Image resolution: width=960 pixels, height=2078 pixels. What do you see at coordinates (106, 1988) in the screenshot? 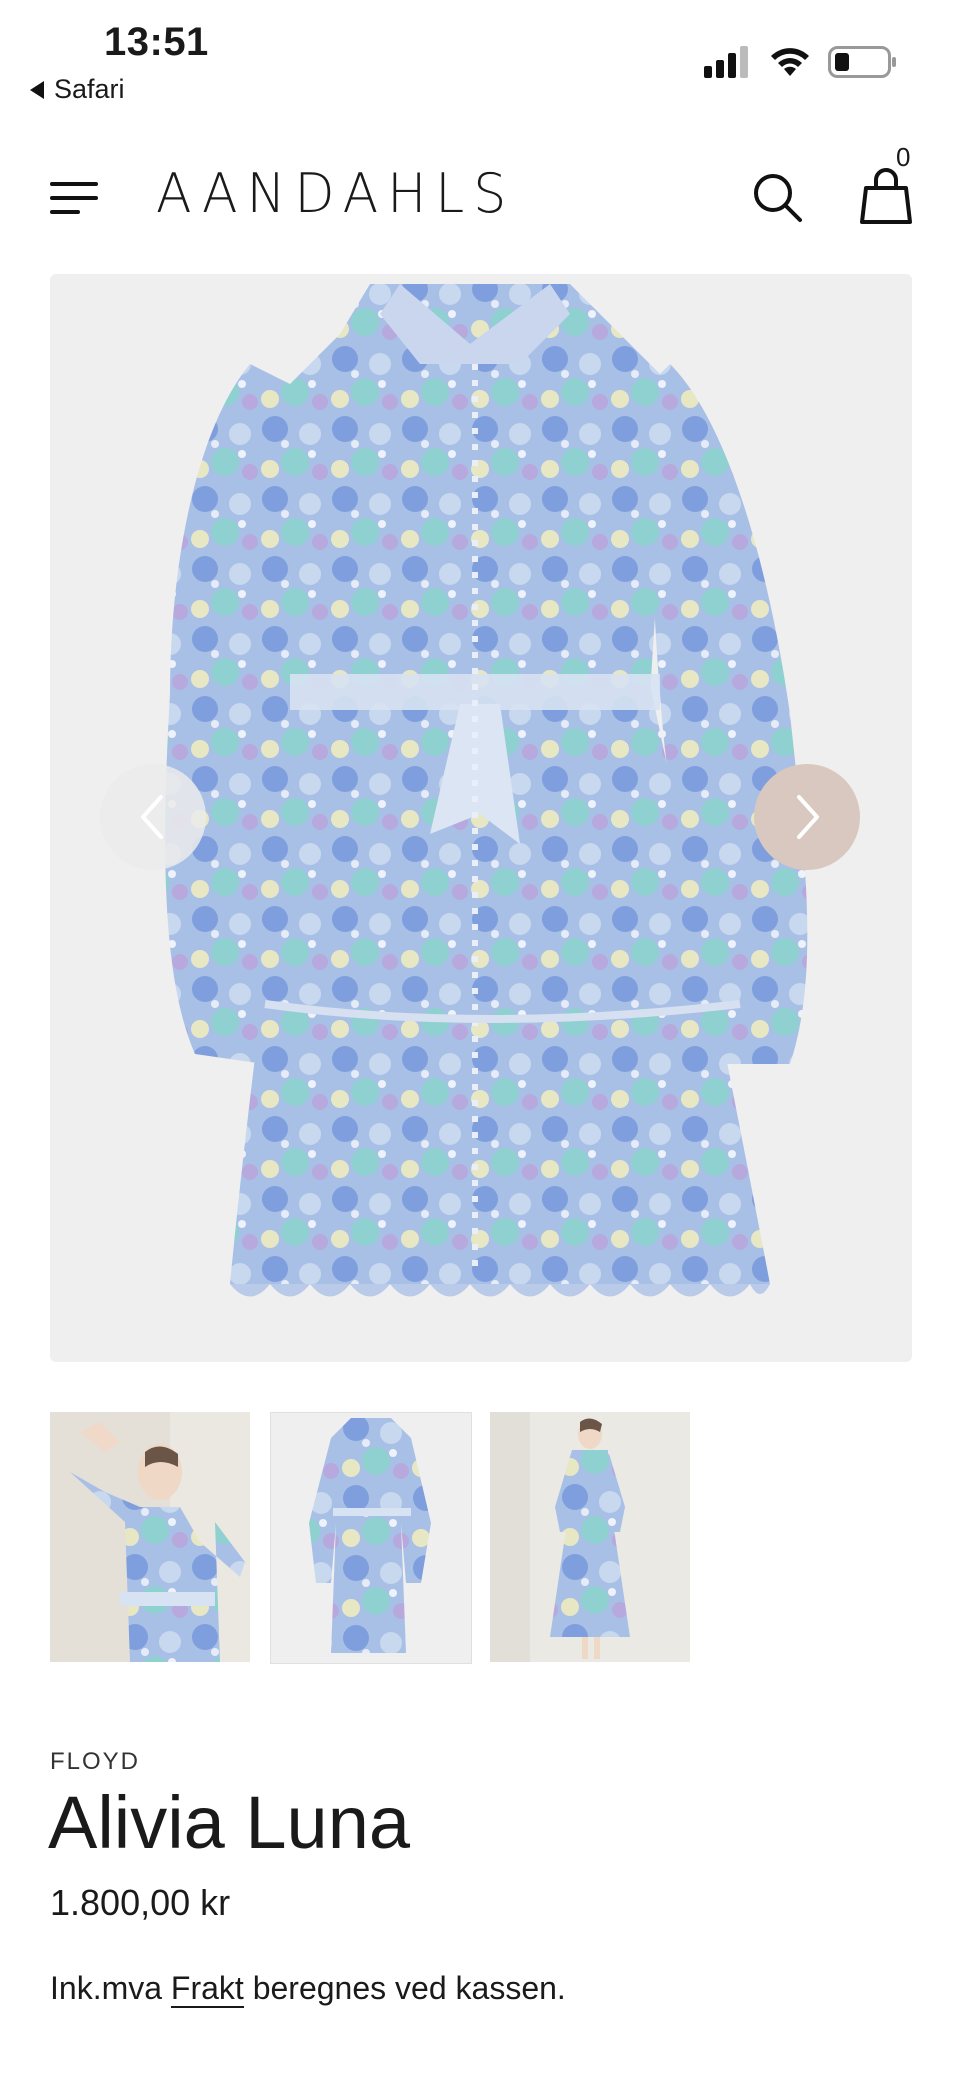
I see `tax-prefix: Ink.mva` at bounding box center [106, 1988].